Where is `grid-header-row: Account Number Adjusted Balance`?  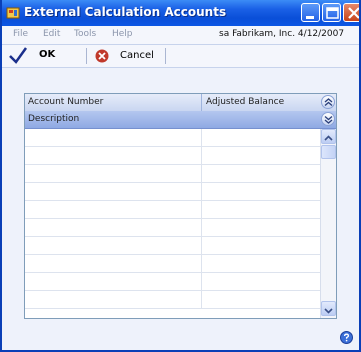 grid-header-row: Account Number Adjusted Balance is located at coordinates (180, 103).